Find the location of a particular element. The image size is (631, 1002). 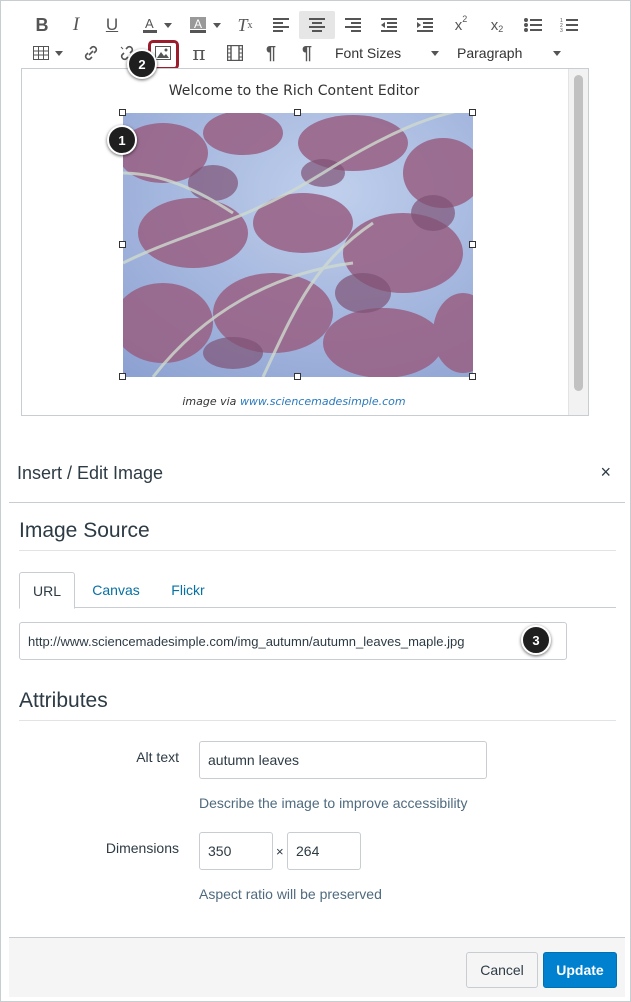

attributes-heading: Attributes is located at coordinates (63, 700).